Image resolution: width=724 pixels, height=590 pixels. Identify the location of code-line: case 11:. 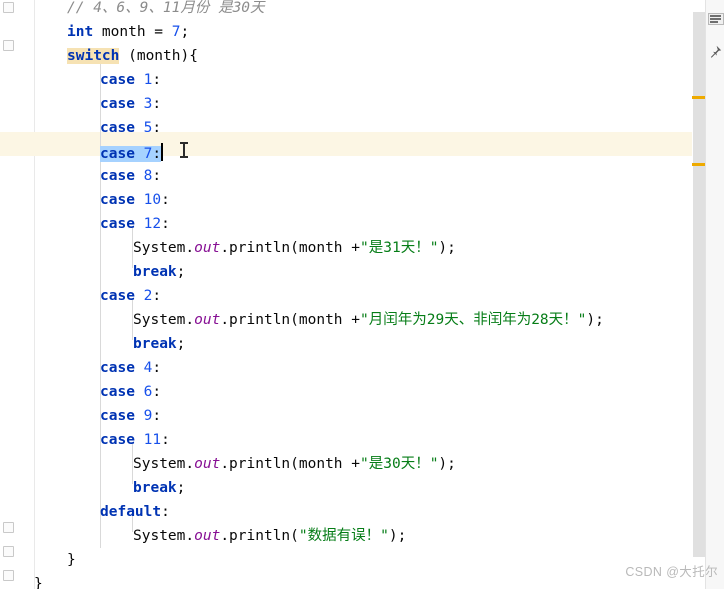
(346, 440).